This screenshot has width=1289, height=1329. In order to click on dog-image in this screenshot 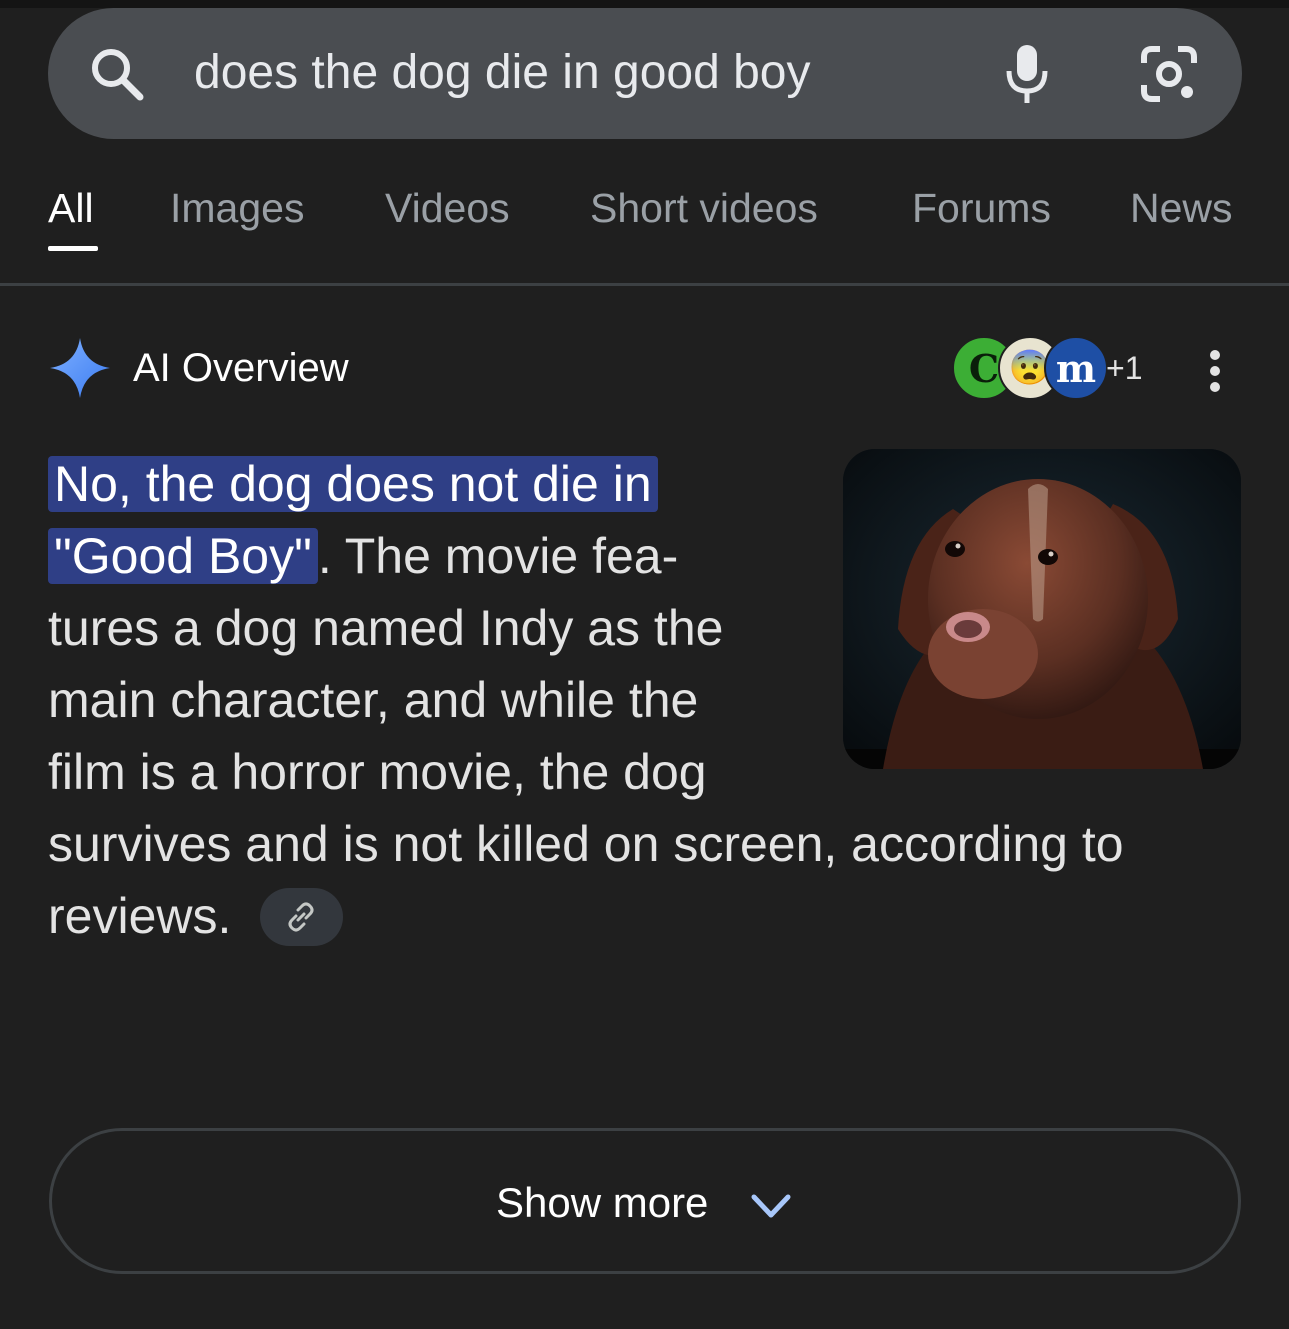, I will do `click(1042, 609)`.